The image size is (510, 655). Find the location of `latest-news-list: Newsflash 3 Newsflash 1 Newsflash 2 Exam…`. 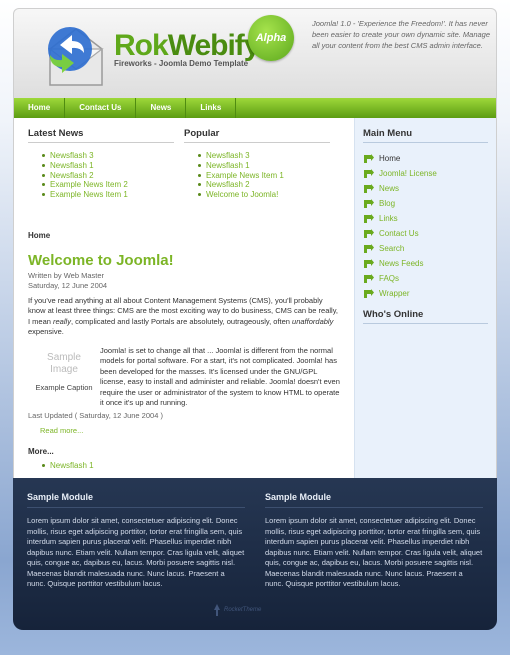

latest-news-list: Newsflash 3 Newsflash 1 Newsflash 2 Exam… is located at coordinates (106, 175).